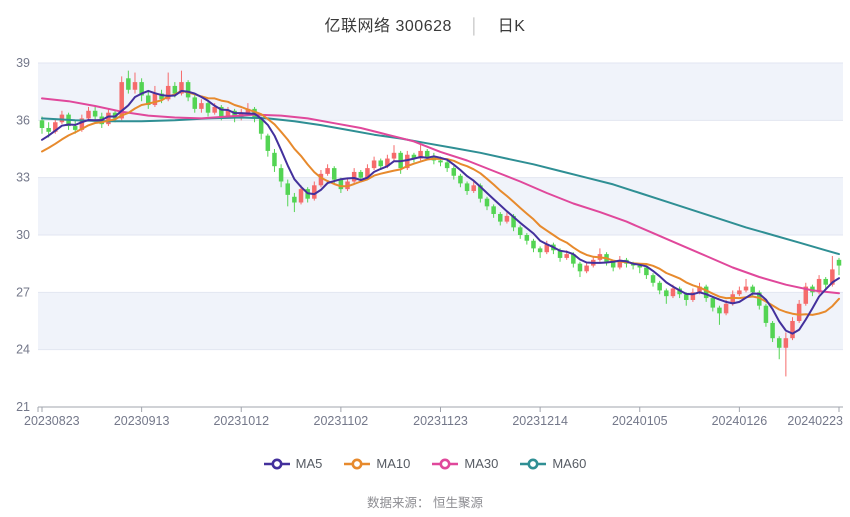 The width and height of the screenshot is (850, 517). What do you see at coordinates (23, 63) in the screenshot?
I see `y-tick-label: 39` at bounding box center [23, 63].